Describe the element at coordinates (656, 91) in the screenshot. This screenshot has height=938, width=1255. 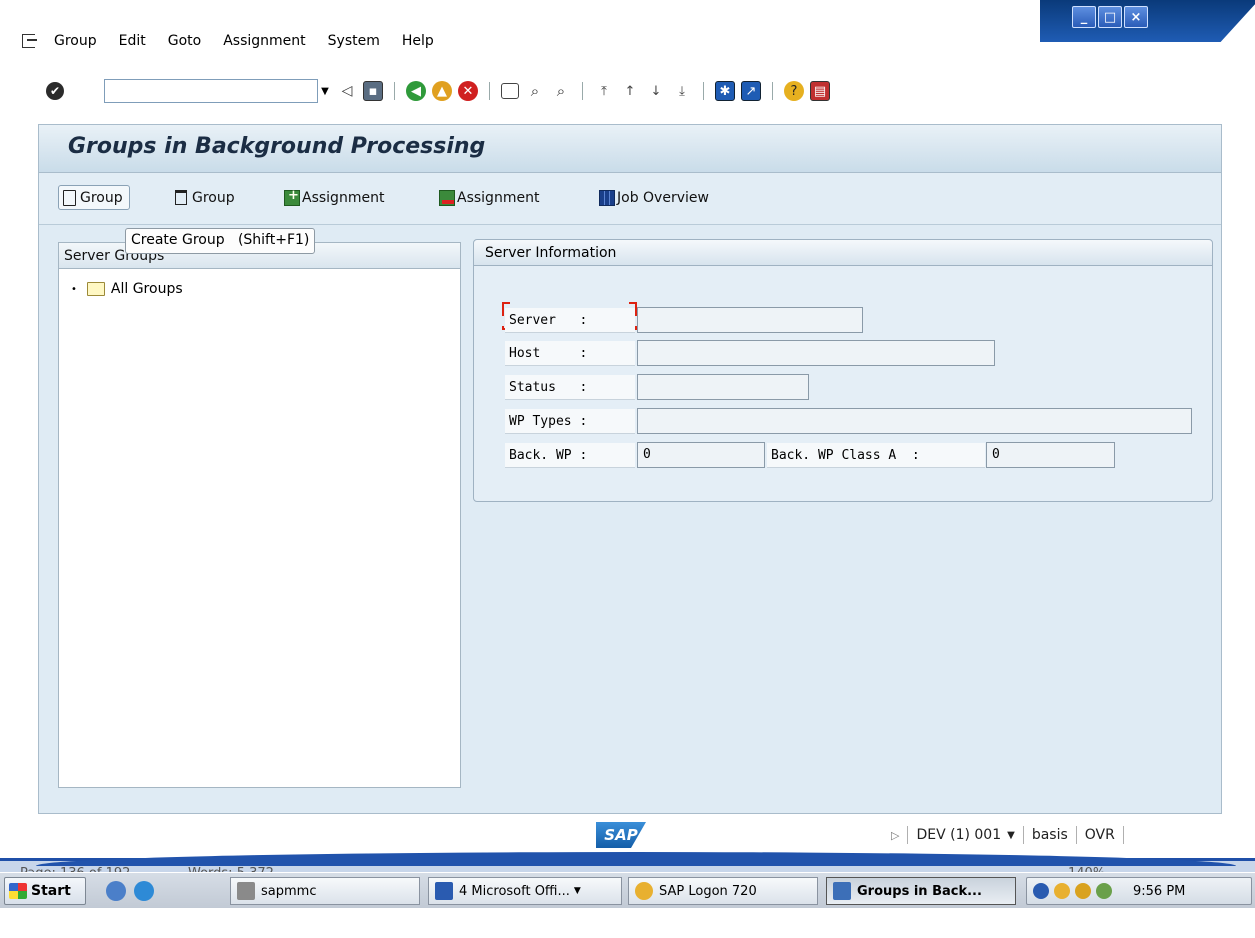
I see `next-page-icon: ↓` at that location.